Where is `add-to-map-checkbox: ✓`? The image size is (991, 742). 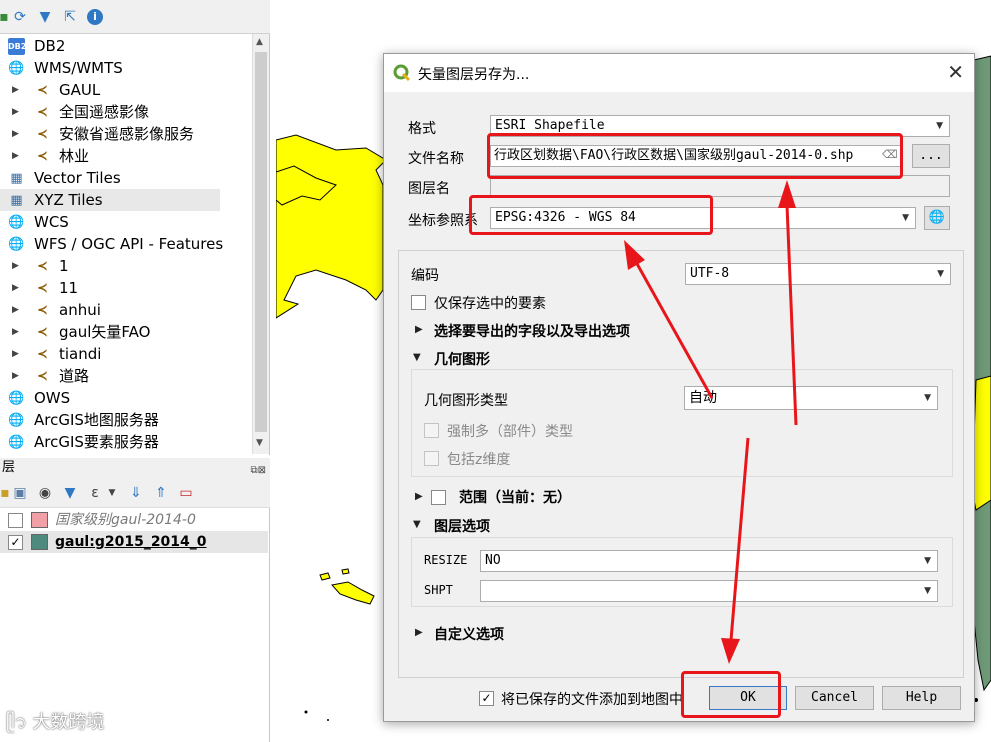
add-to-map-checkbox: ✓ is located at coordinates (486, 698).